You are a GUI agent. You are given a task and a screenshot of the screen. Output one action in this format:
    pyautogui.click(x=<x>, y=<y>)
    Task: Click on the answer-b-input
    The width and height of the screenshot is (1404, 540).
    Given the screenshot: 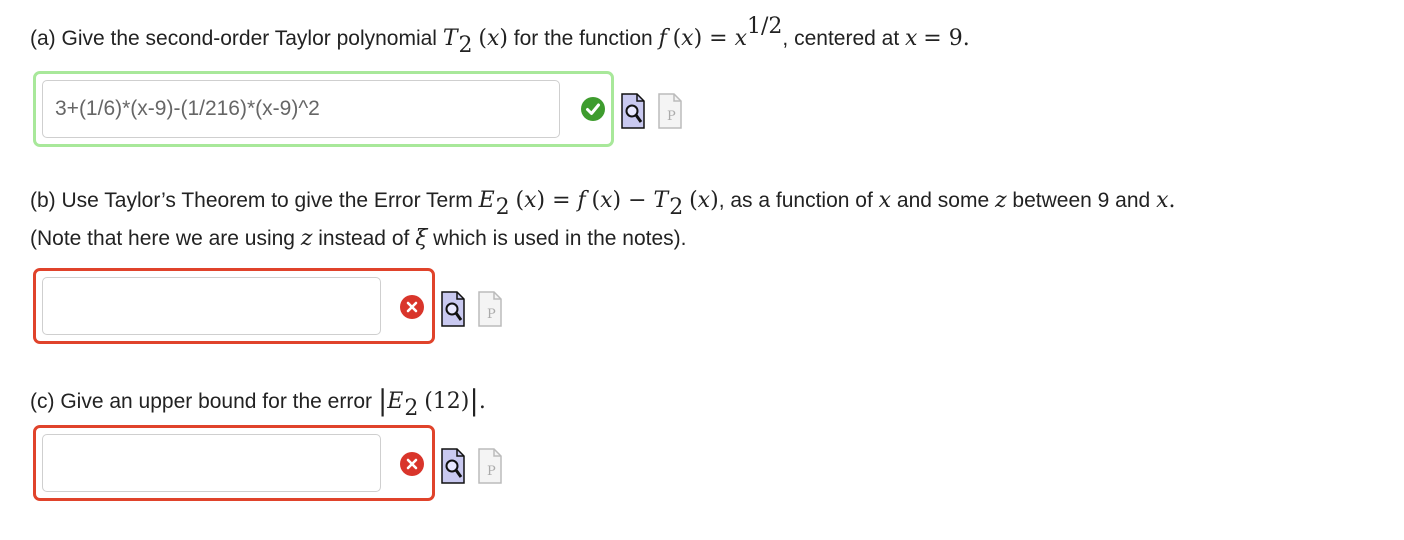 What is the action you would take?
    pyautogui.click(x=211, y=306)
    